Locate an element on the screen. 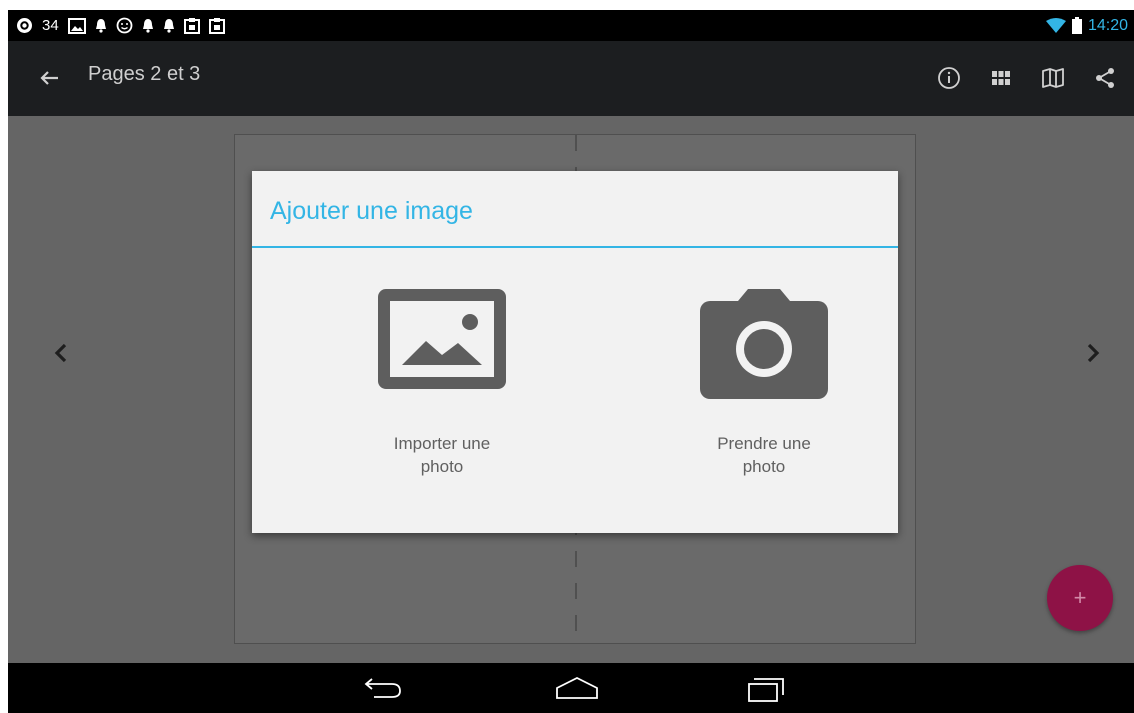 This screenshot has height=713, width=1134. home-nav-icon is located at coordinates (577, 690).